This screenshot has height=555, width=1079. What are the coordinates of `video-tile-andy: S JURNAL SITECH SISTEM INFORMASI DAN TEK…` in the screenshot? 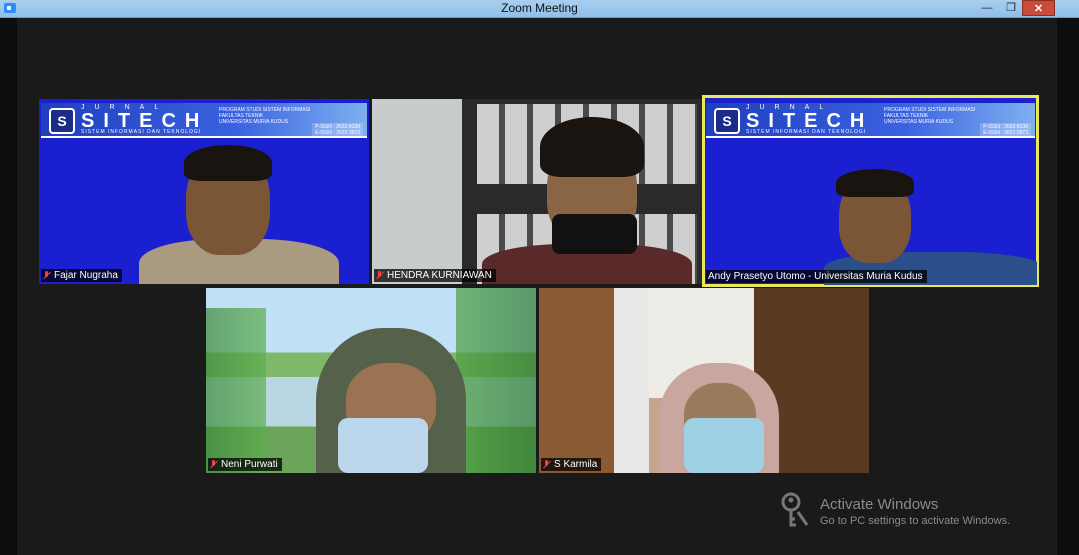 It's located at (870, 191).